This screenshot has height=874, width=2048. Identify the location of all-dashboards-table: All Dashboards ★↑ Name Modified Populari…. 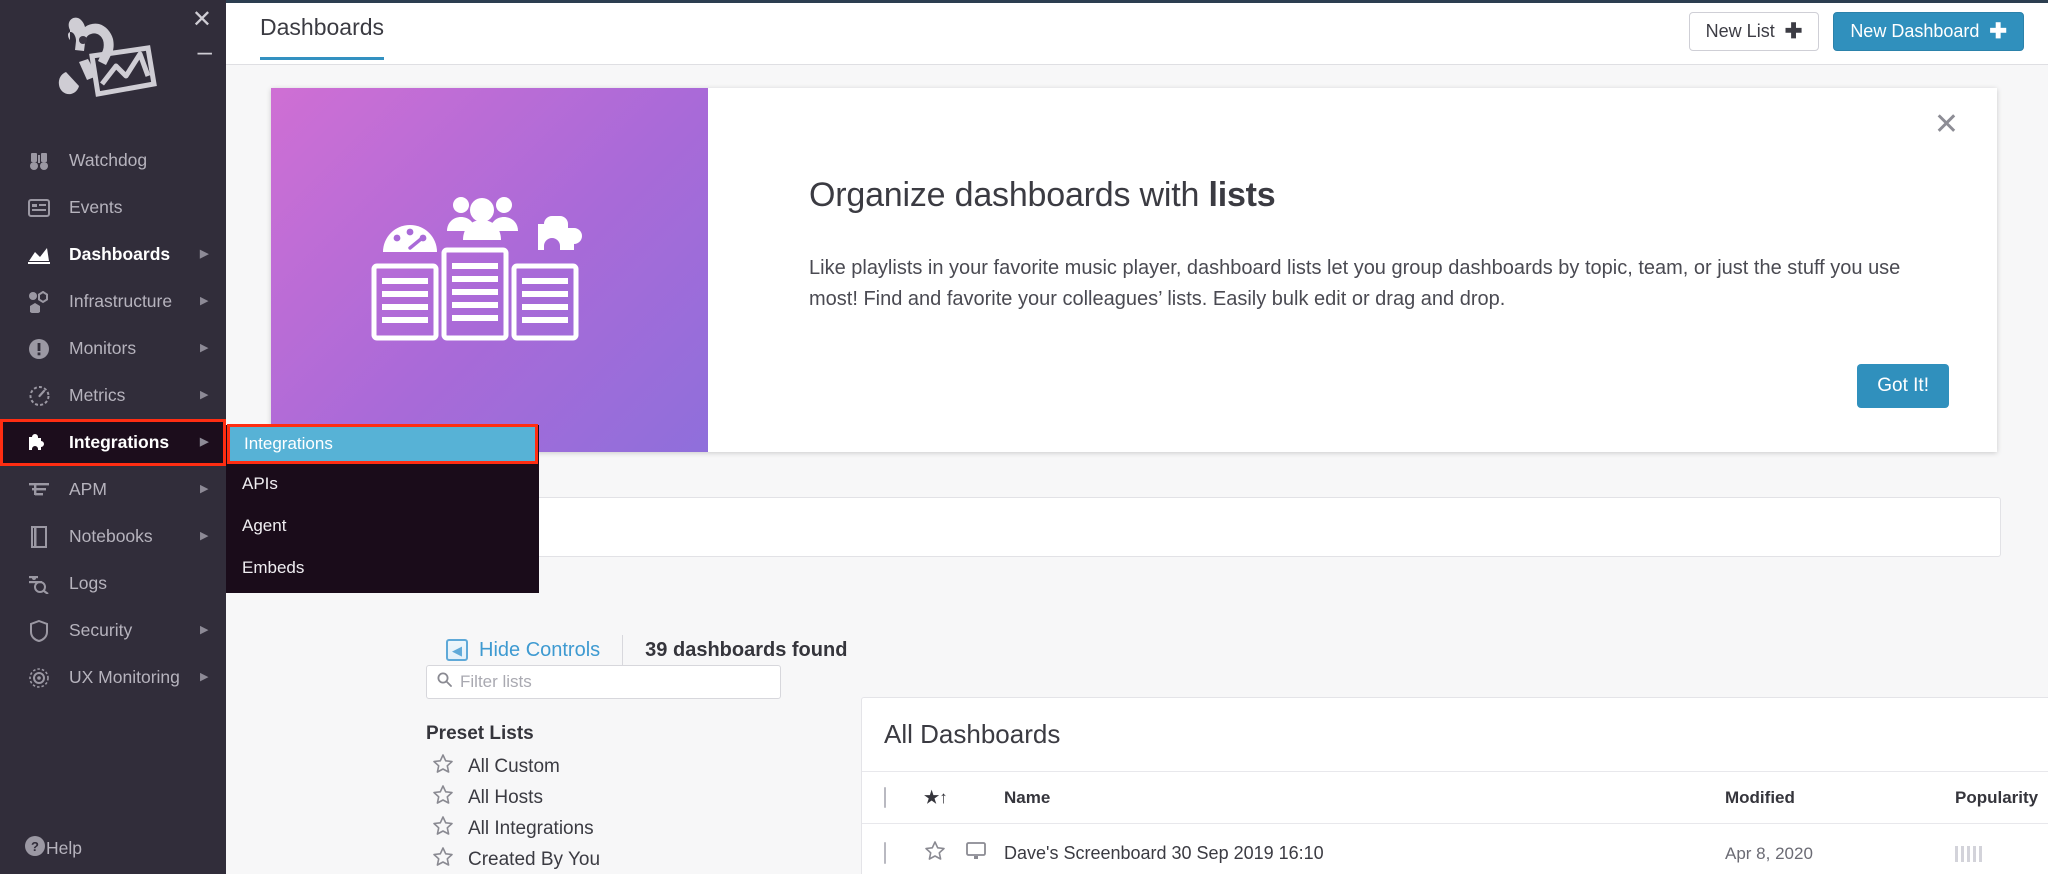
(1454, 785).